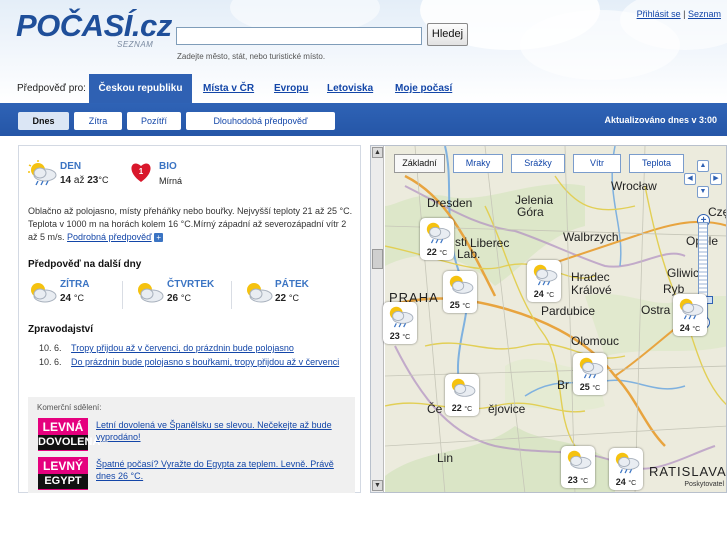 Image resolution: width=727 pixels, height=545 pixels. Describe the element at coordinates (168, 166) in the screenshot. I see `bio-label: BIO` at that location.